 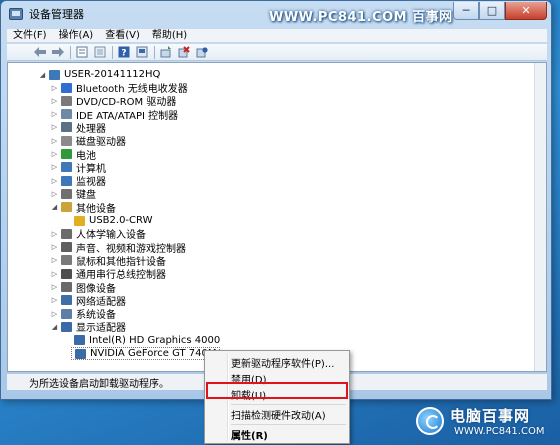 I want to click on network-adapter-icon, so click(x=66, y=300).